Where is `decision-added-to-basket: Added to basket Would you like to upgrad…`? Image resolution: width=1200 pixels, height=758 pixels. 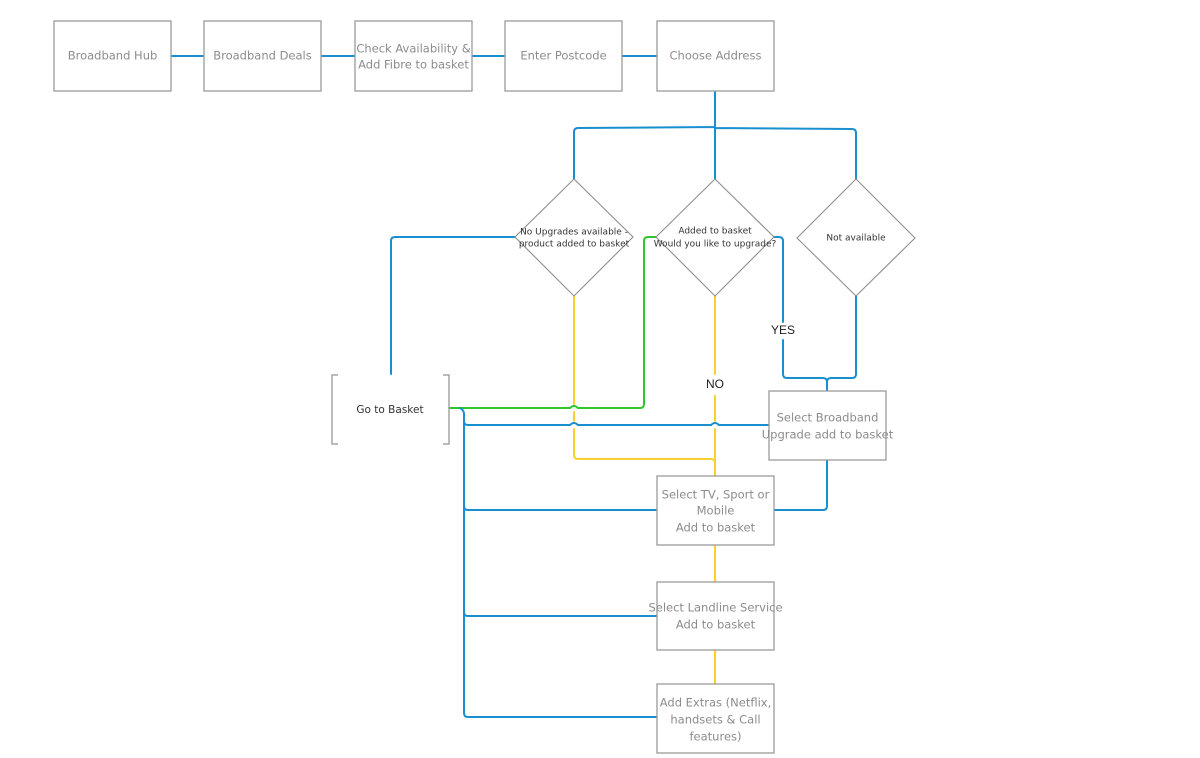 decision-added-to-basket: Added to basket Would you like to upgrad… is located at coordinates (715, 237).